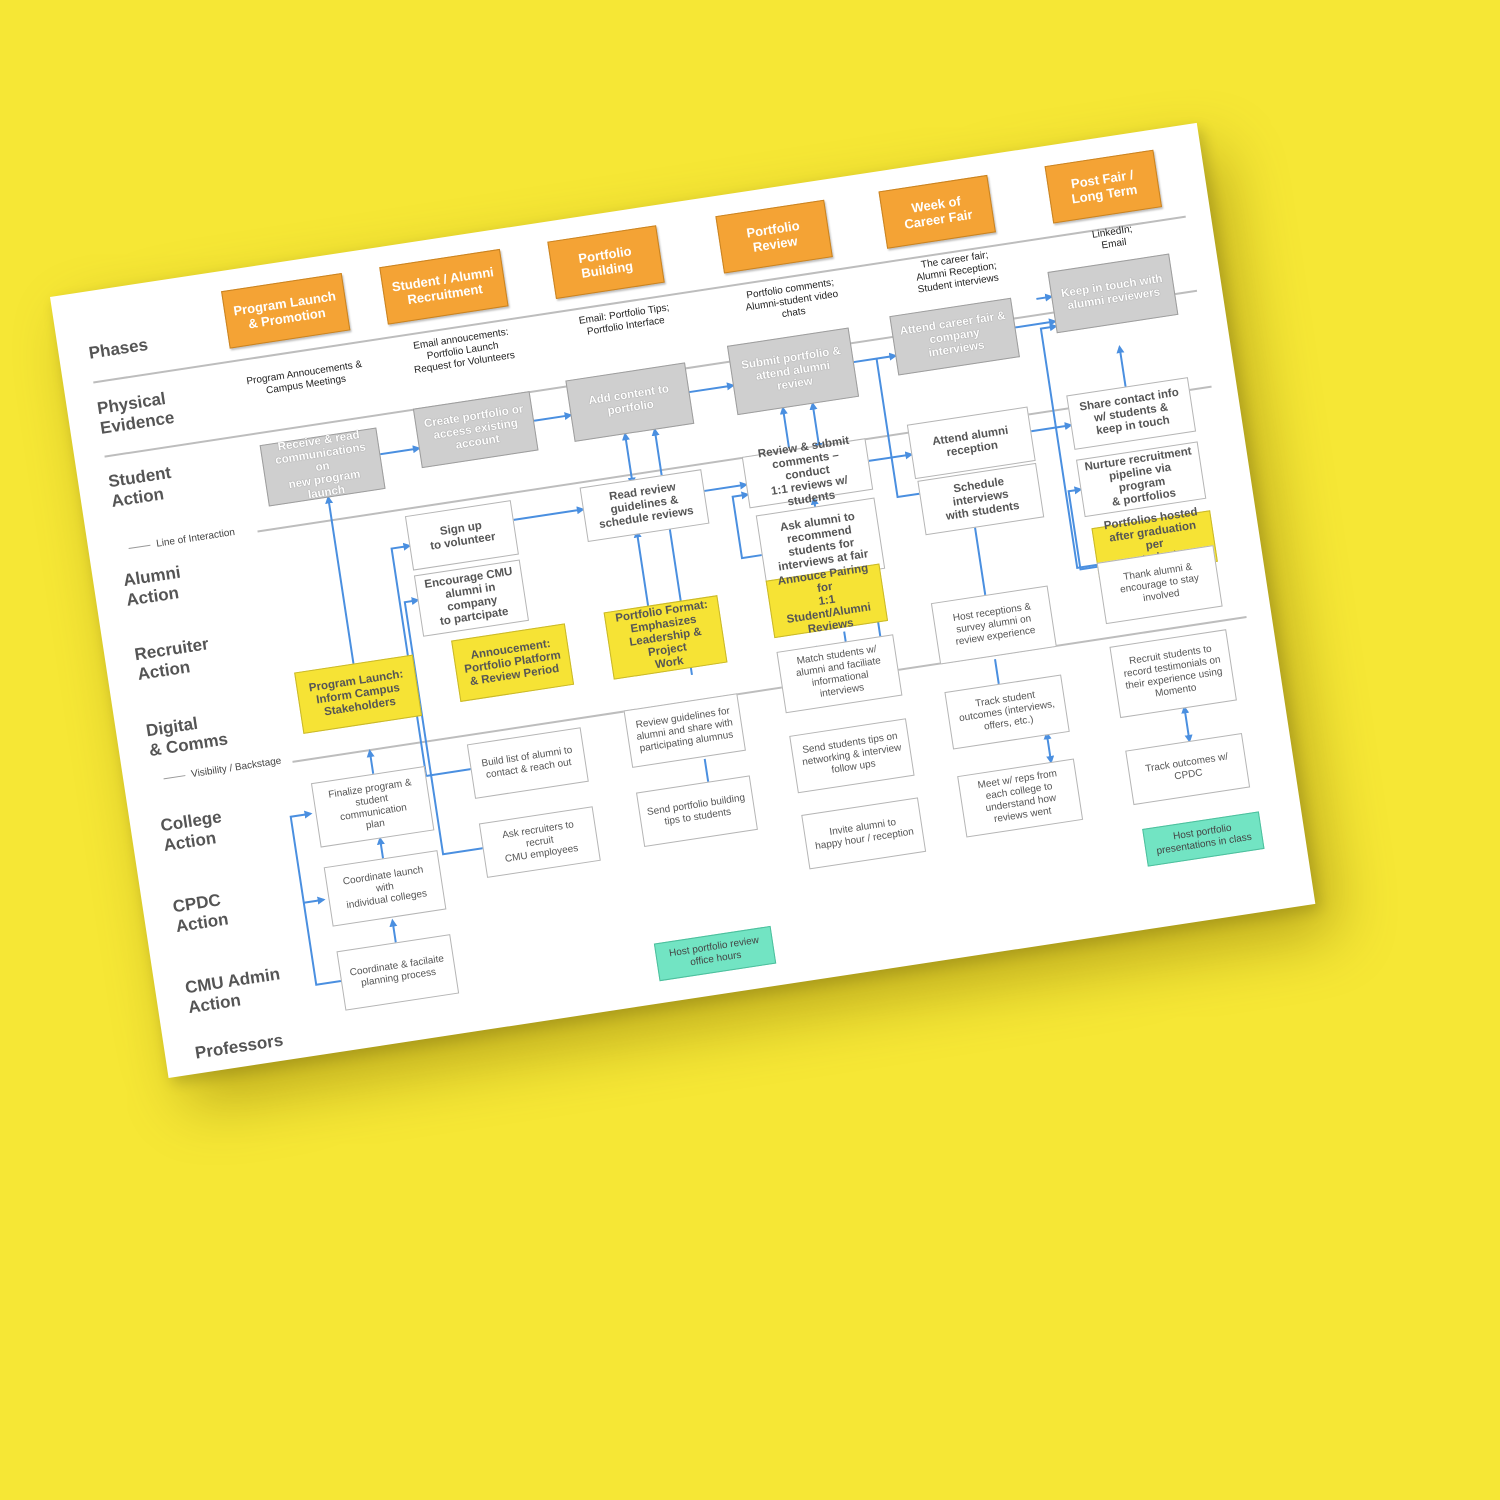  I want to click on arrow-read-to-review, so click(726, 486).